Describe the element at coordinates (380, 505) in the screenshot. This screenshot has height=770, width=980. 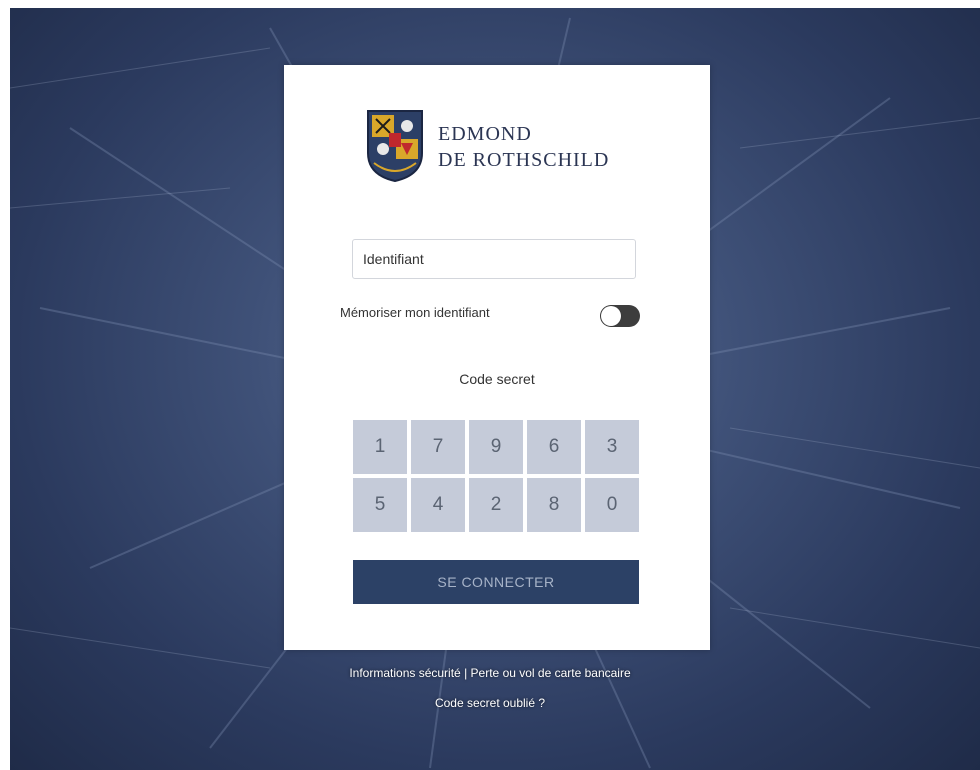
I see `keypad-key: 5` at that location.